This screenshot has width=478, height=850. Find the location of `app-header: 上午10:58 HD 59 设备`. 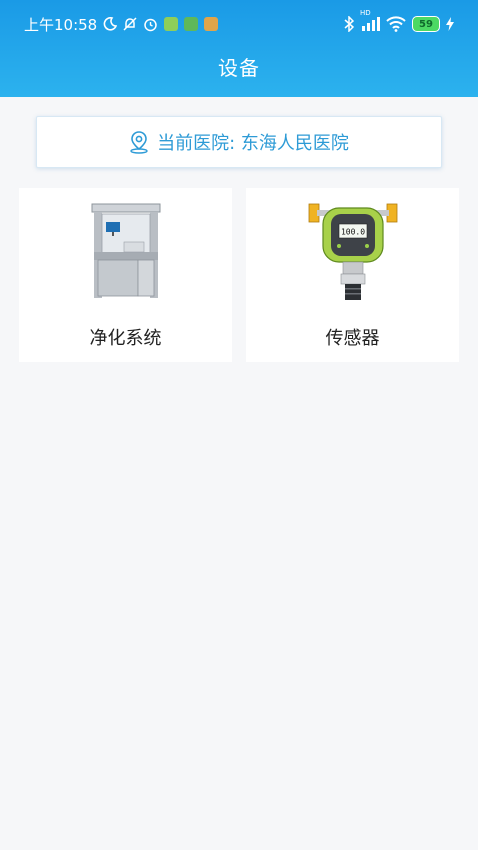

app-header: 上午10:58 HD 59 设备 is located at coordinates (239, 48).